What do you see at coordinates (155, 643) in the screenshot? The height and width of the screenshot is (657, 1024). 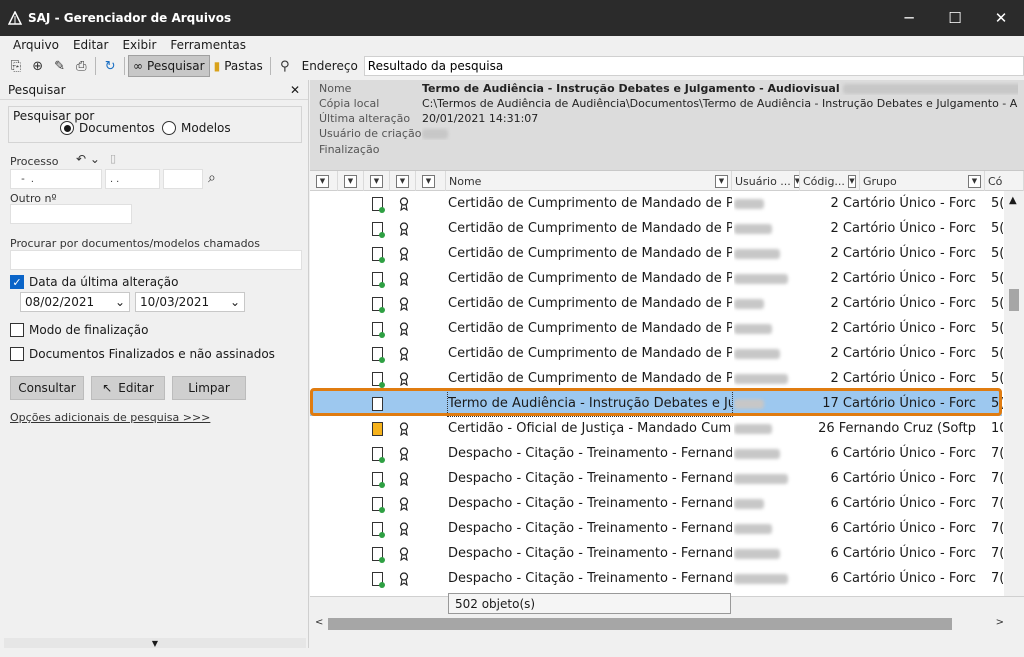 I see `panel-scroll-down: ▼` at bounding box center [155, 643].